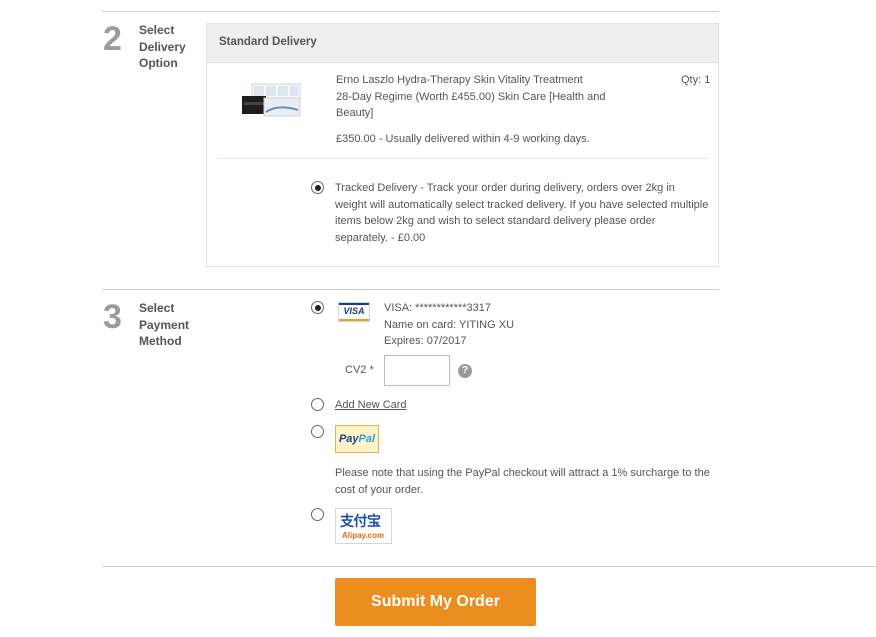 The height and width of the screenshot is (637, 876). What do you see at coordinates (410, 289) in the screenshot?
I see `step-divider` at bounding box center [410, 289].